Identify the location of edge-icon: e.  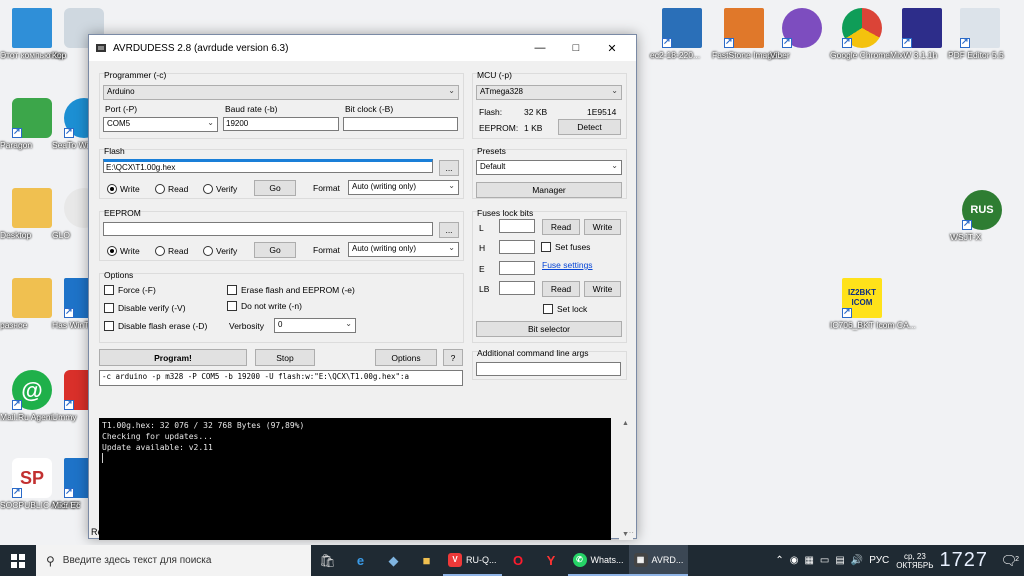
(360, 560).